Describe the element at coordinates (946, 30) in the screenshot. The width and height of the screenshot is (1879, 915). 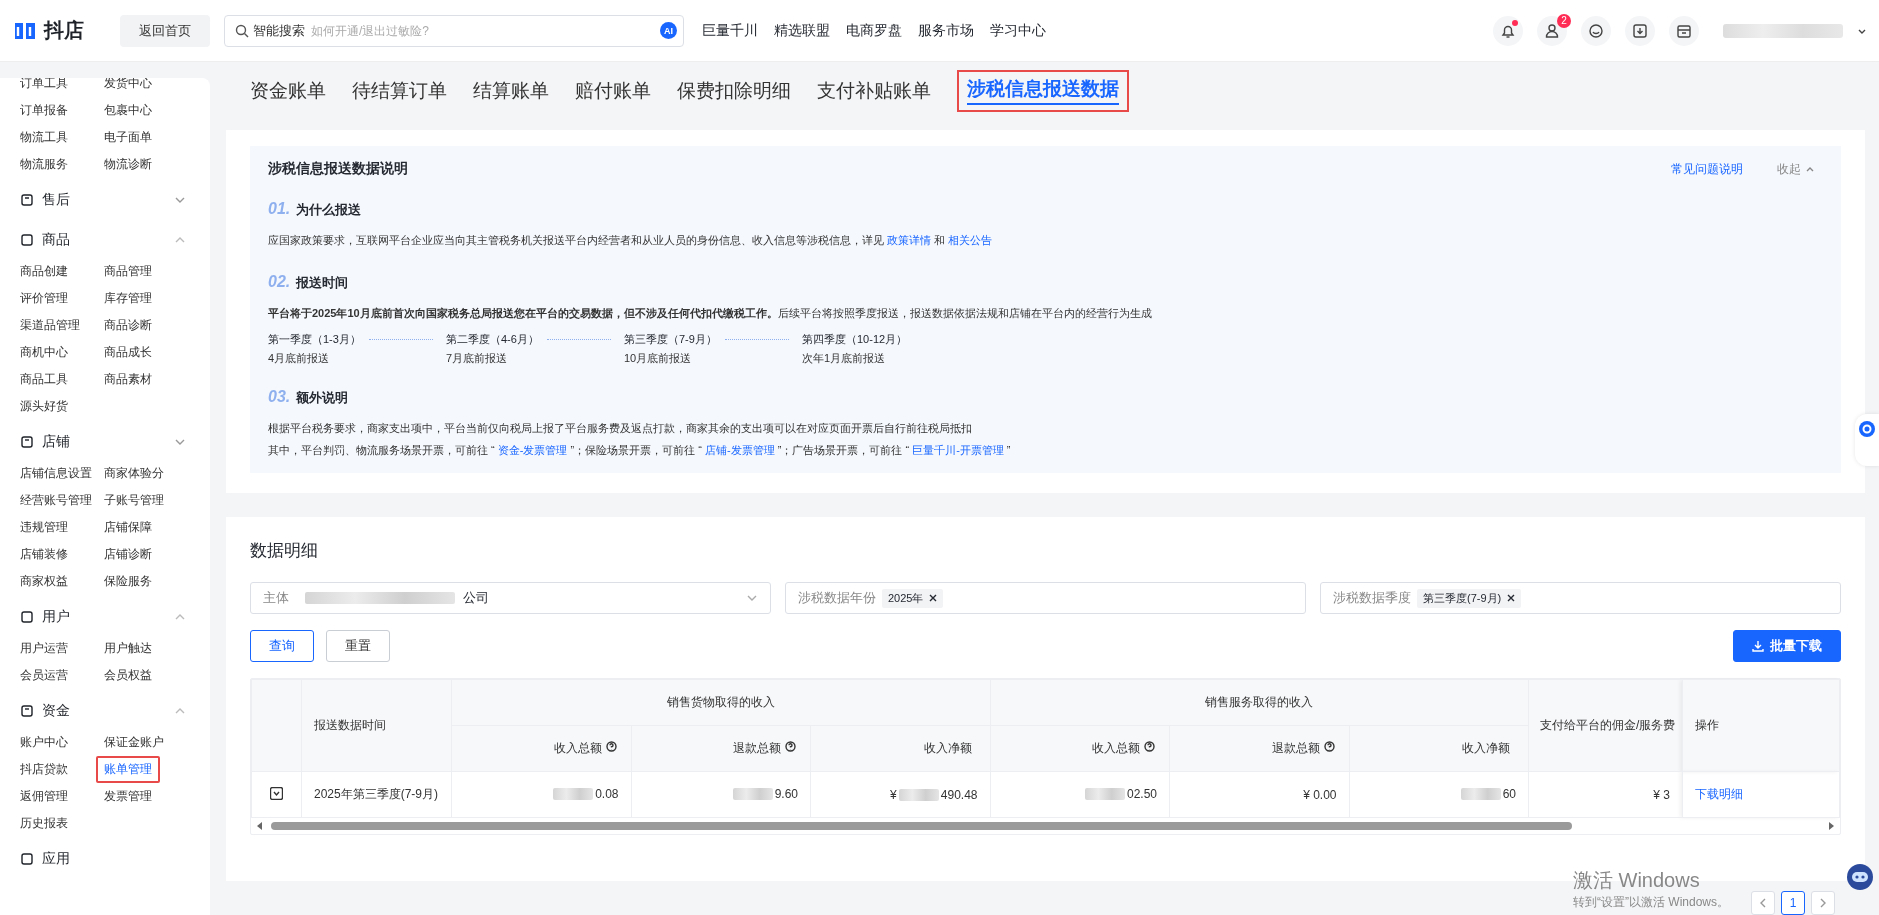
I see `nav-link: 服务市场` at that location.